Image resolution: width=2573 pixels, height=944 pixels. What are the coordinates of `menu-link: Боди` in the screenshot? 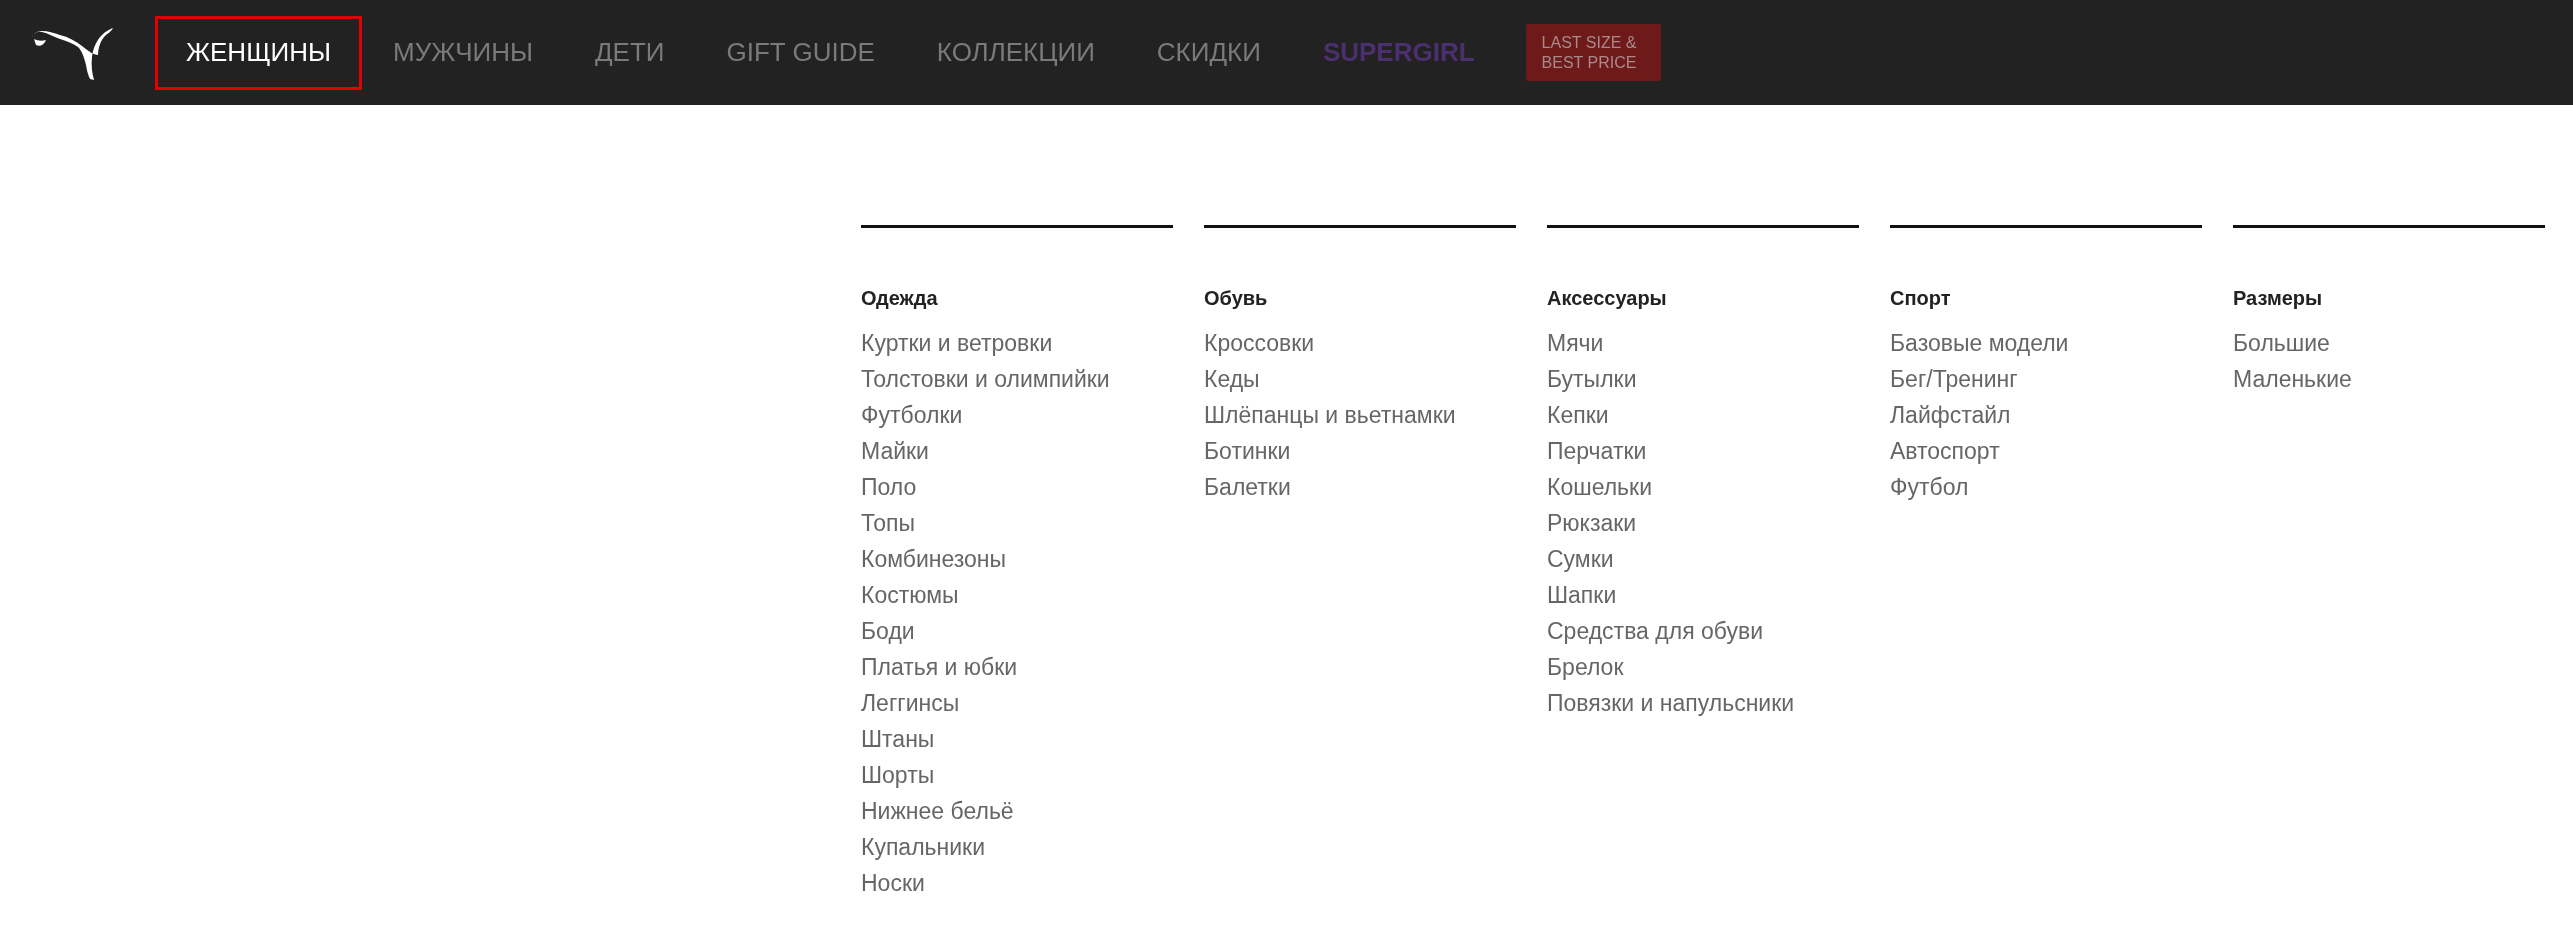 It's located at (888, 631).